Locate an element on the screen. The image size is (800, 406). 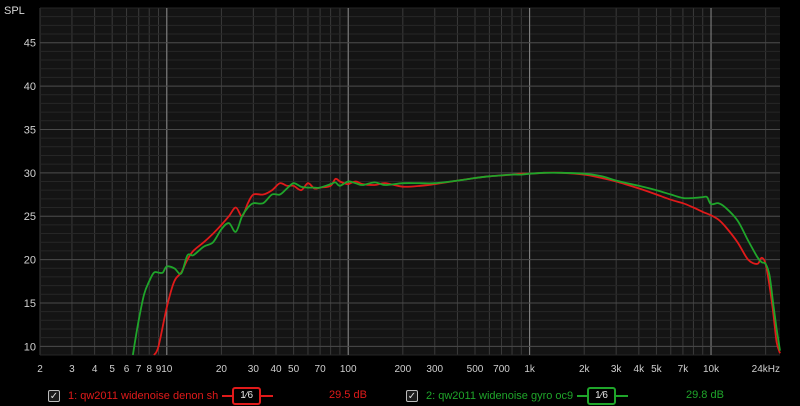
x-tick-label: 10k is located at coordinates (711, 369).